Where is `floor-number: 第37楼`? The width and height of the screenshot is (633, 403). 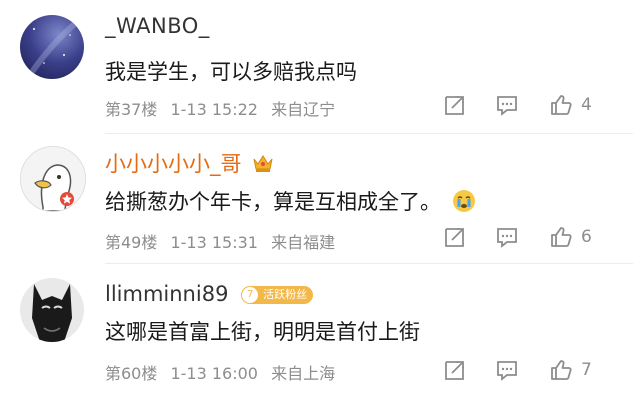
floor-number: 第37楼 is located at coordinates (131, 109).